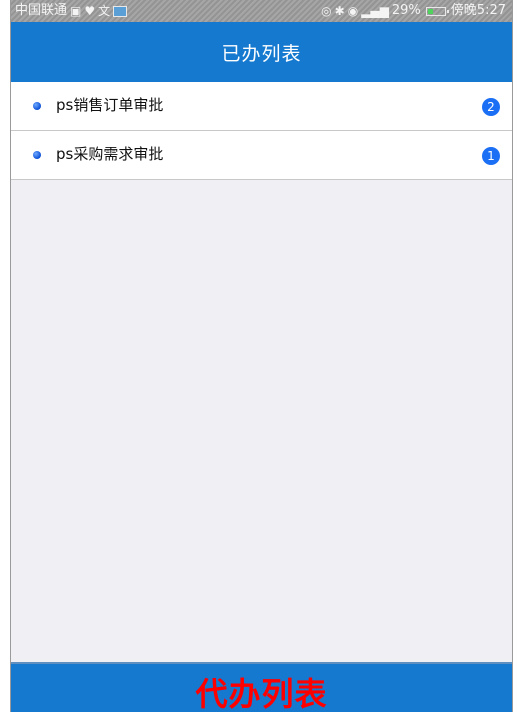 The width and height of the screenshot is (519, 712). I want to click on page-title: 已办列表, so click(261, 53).